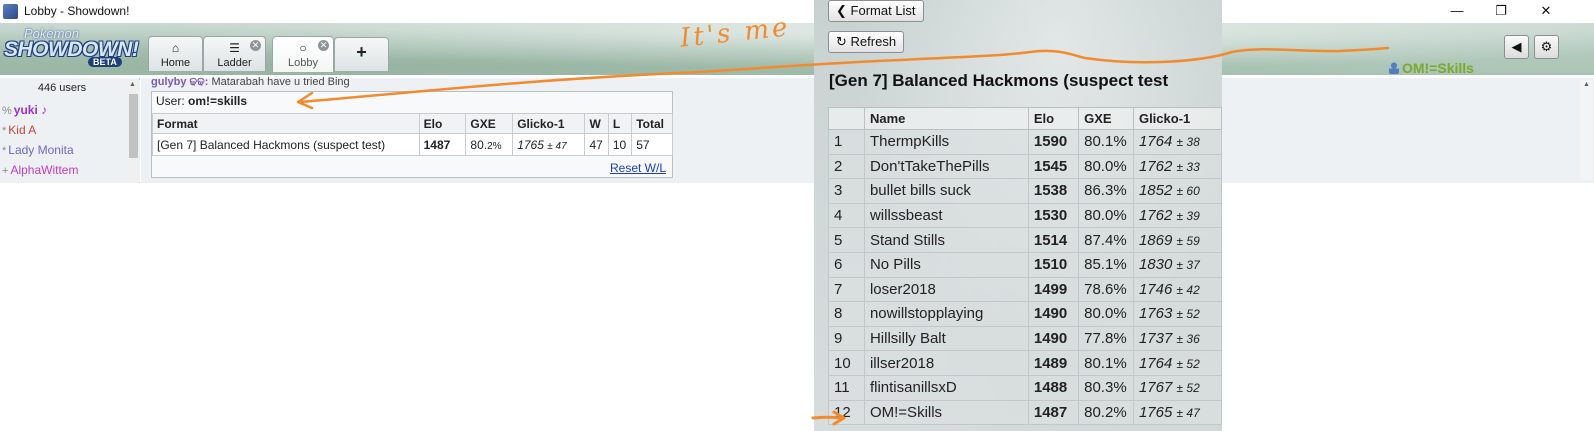  I want to click on cell-name: nowillstopplaying, so click(946, 314).